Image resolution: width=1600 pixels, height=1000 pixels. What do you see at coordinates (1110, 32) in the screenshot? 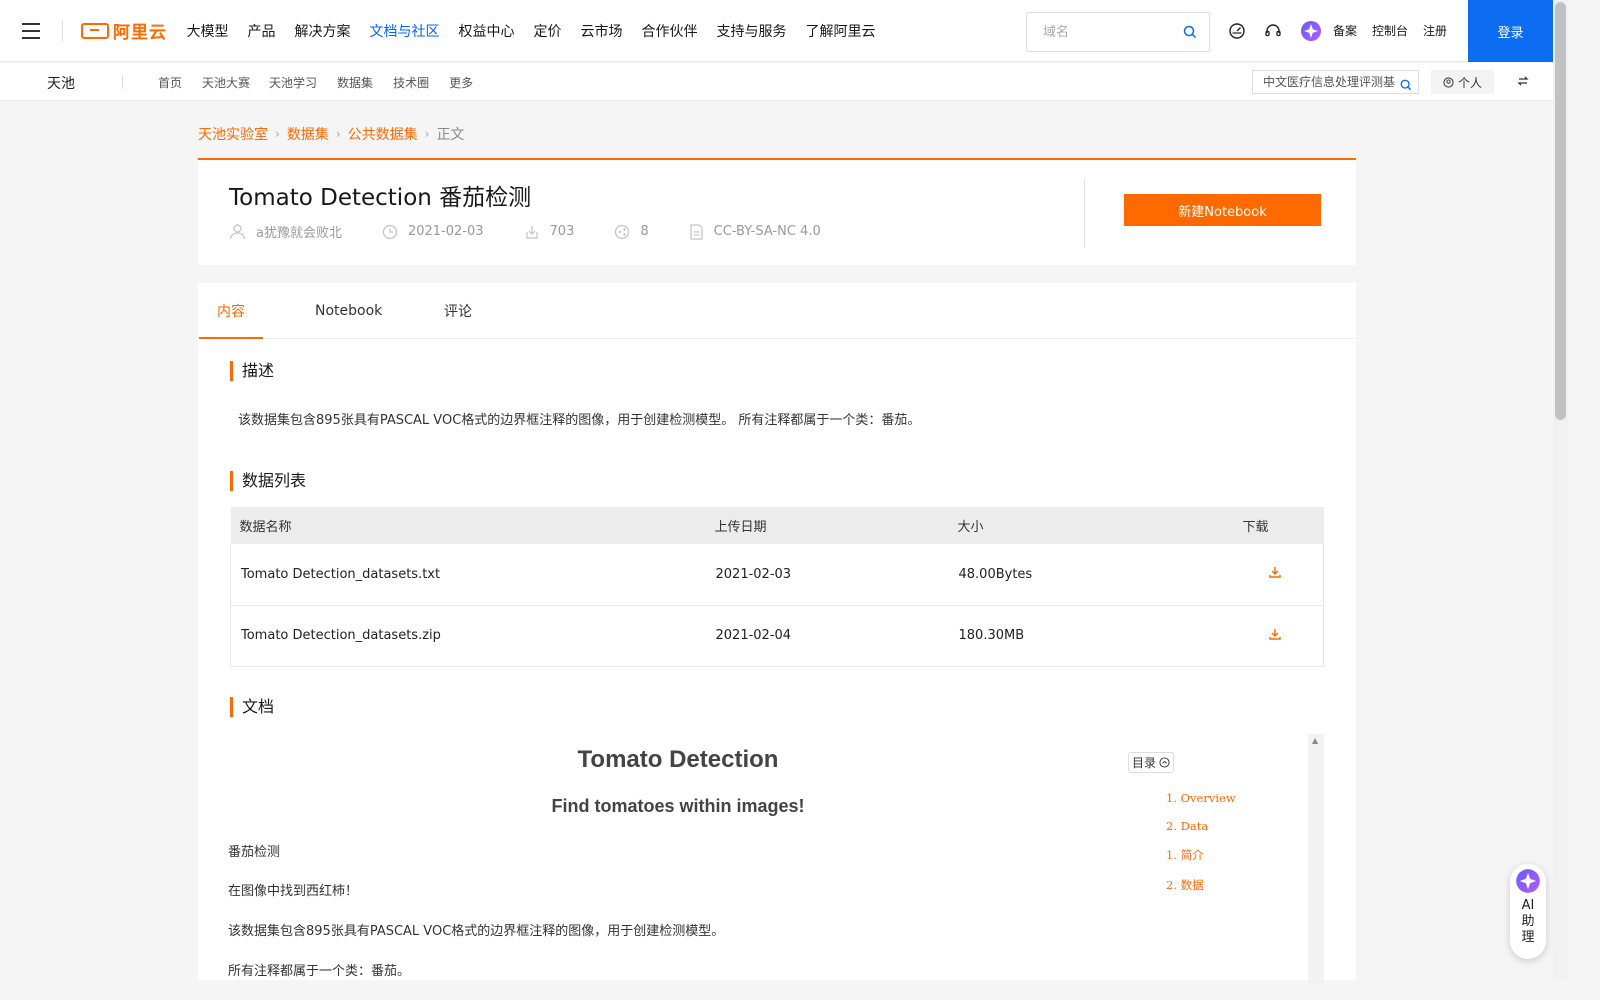
I see `domain-search-input` at bounding box center [1110, 32].